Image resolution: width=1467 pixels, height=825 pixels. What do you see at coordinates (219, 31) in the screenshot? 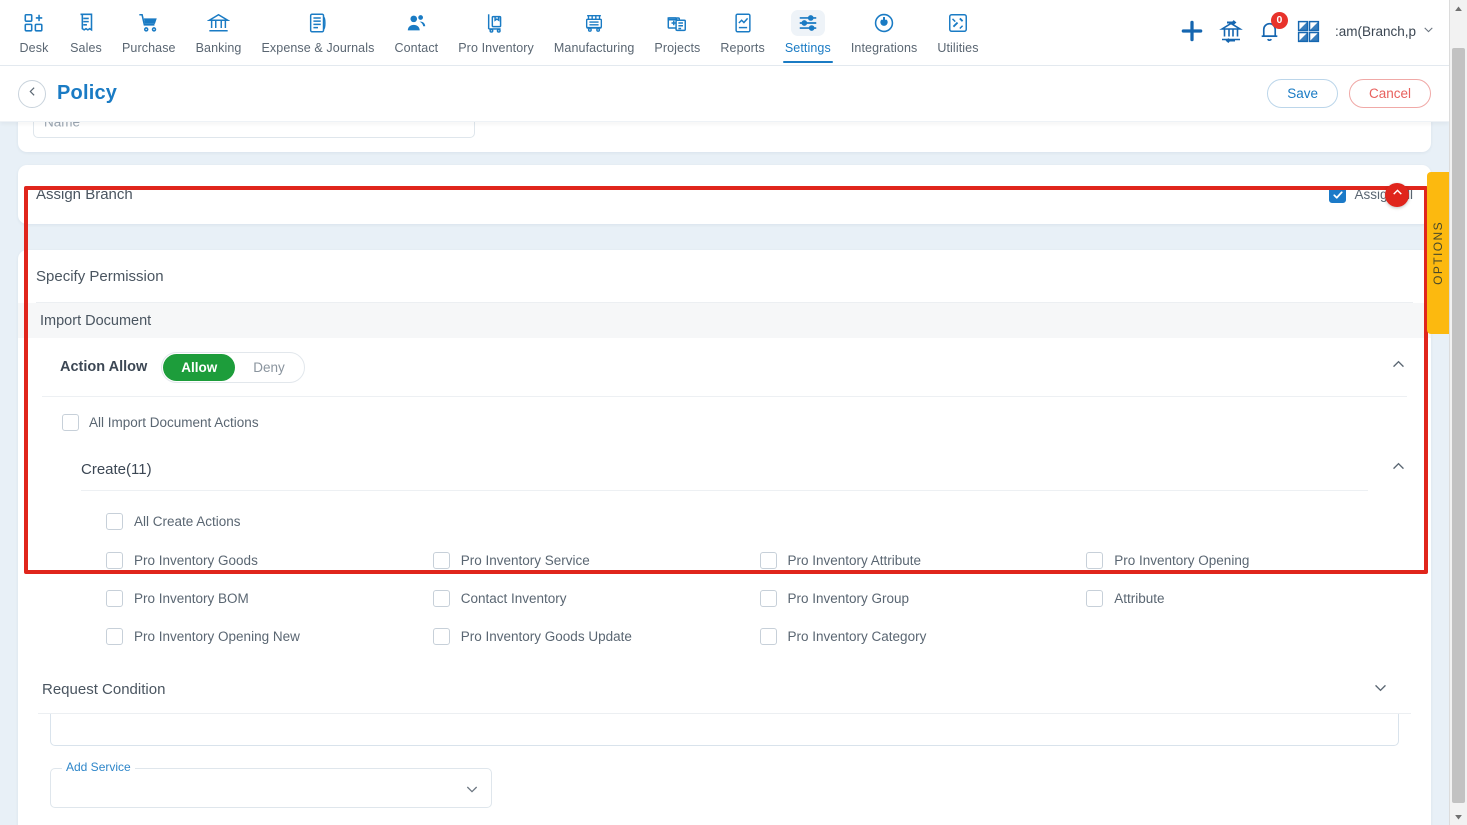
I see `nav-item-banking: Banking` at bounding box center [219, 31].